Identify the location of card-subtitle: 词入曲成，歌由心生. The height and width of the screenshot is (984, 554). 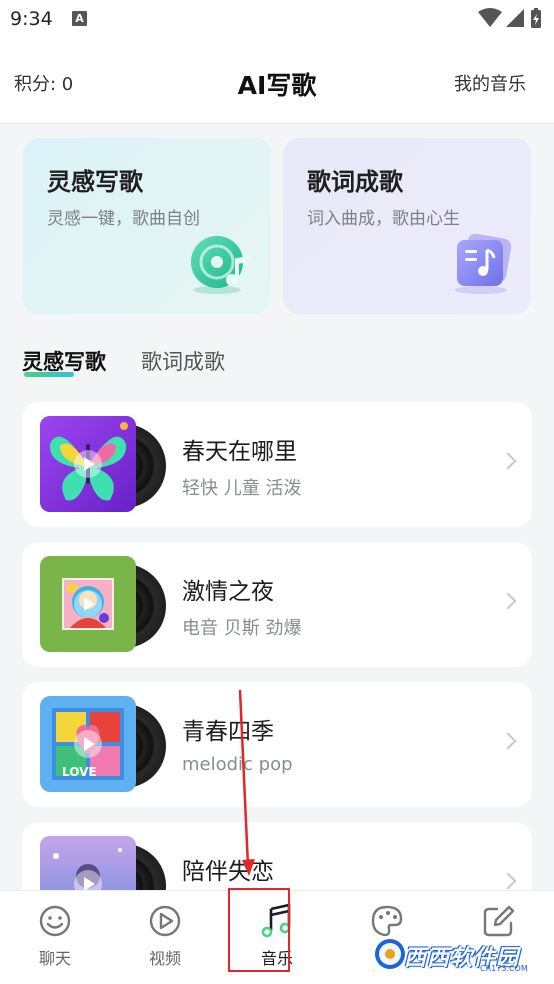
(383, 219).